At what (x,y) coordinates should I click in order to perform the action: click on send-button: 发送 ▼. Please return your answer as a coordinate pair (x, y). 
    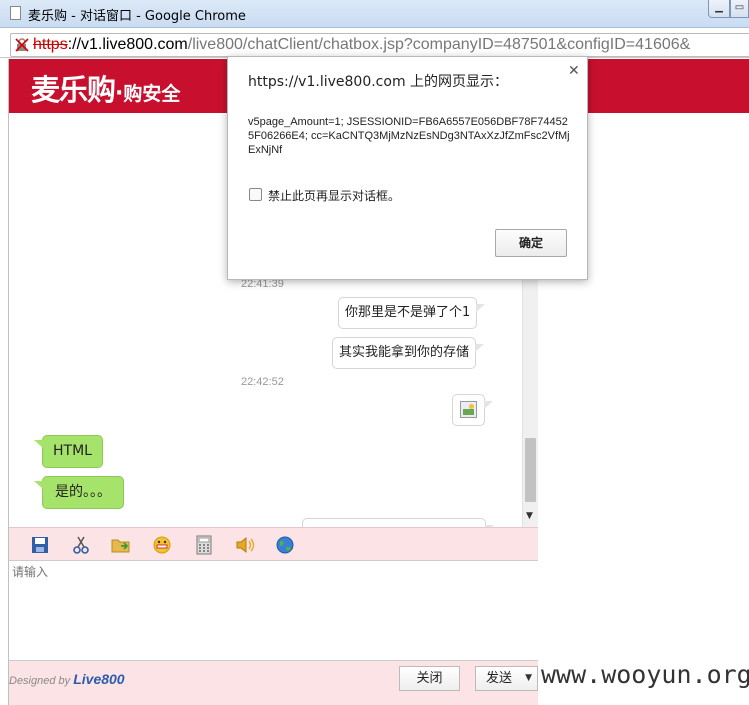
    Looking at the image, I should click on (506, 678).